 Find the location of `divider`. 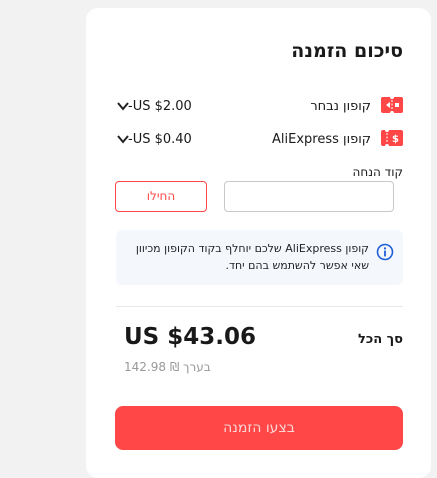

divider is located at coordinates (259, 306).